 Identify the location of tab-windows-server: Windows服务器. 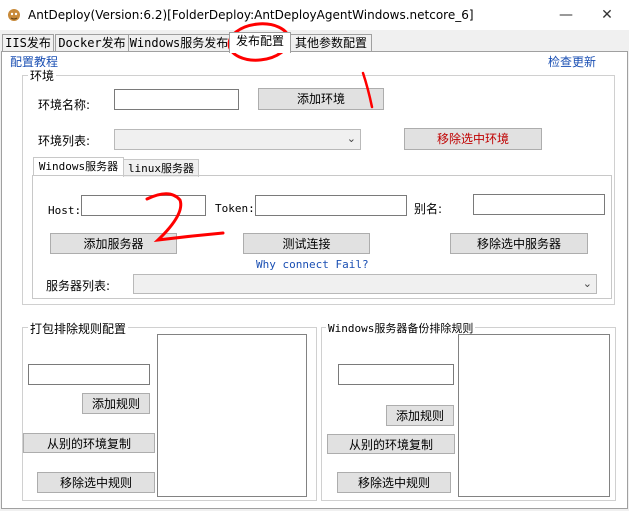
(78, 166).